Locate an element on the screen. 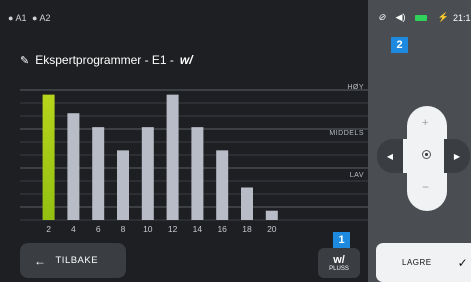 This screenshot has width=471, height=282. system-status-bar: ⊘ ◀) ⚡ is located at coordinates (413, 17).